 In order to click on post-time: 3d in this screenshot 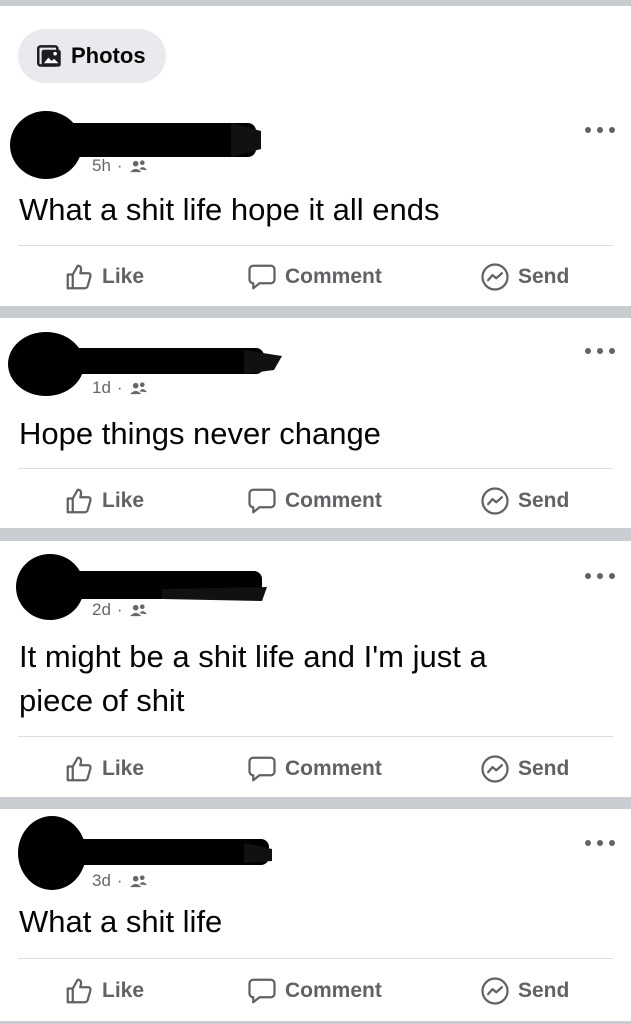, I will do `click(101, 881)`.